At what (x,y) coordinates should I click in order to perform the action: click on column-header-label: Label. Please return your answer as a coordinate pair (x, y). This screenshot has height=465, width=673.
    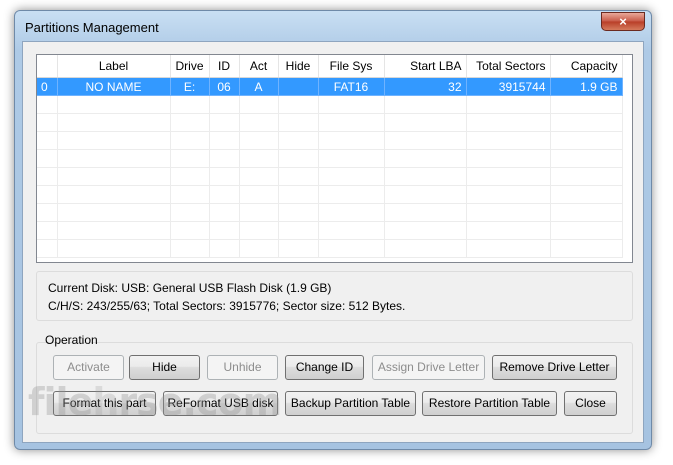
    Looking at the image, I should click on (114, 66).